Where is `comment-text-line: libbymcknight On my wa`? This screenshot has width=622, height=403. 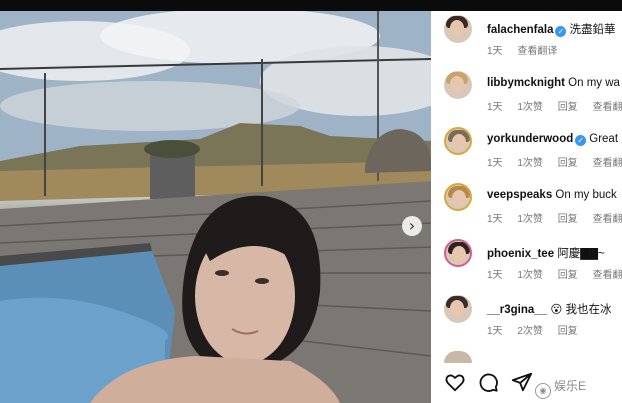 comment-text-line: libbymcknight On my wa is located at coordinates (553, 83).